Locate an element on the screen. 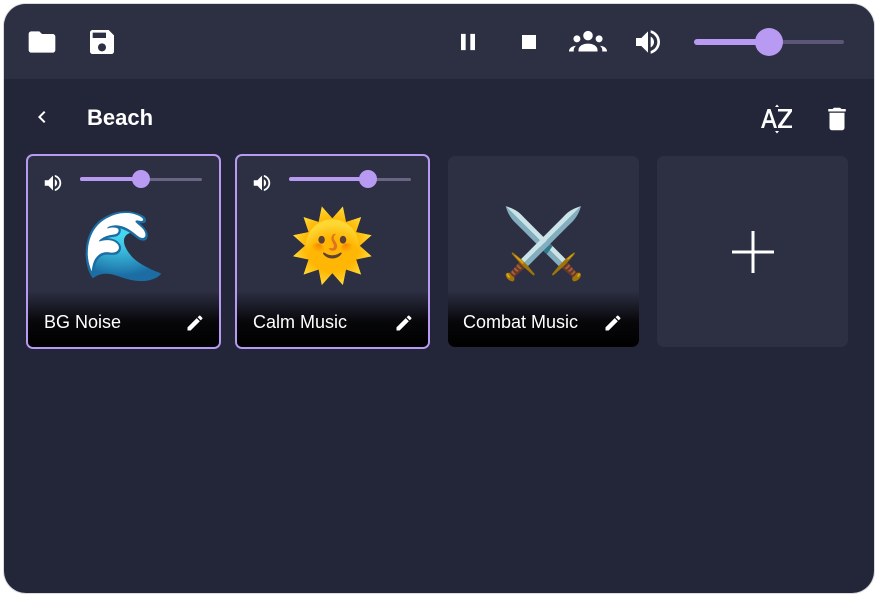 This screenshot has width=877, height=598. plus-icon is located at coordinates (753, 252).